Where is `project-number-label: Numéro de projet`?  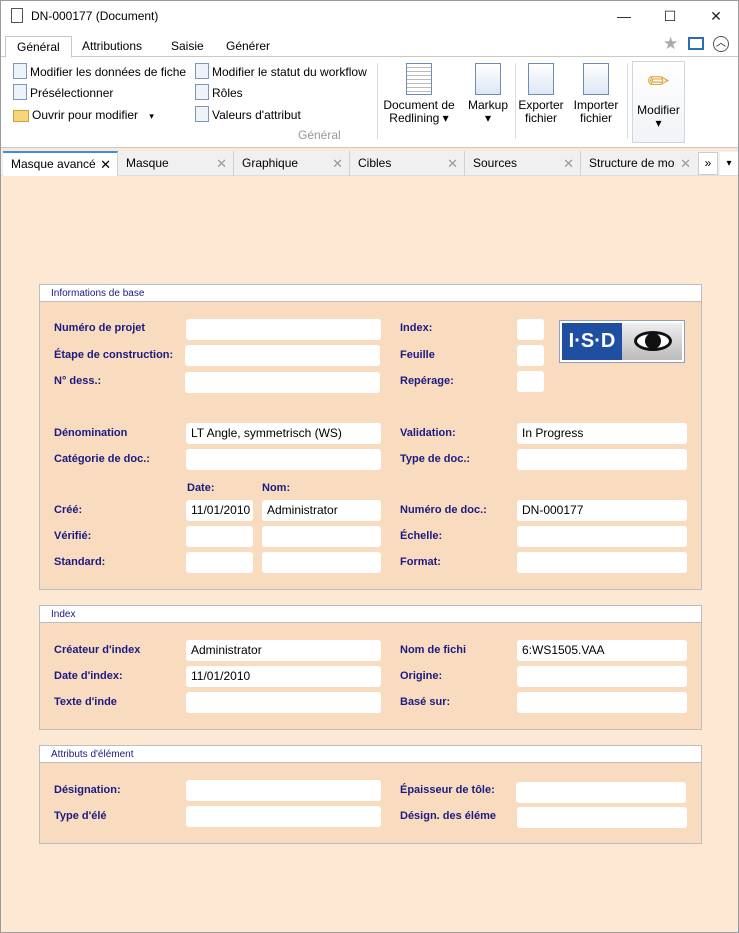
project-number-label: Numéro de projet is located at coordinates (100, 328).